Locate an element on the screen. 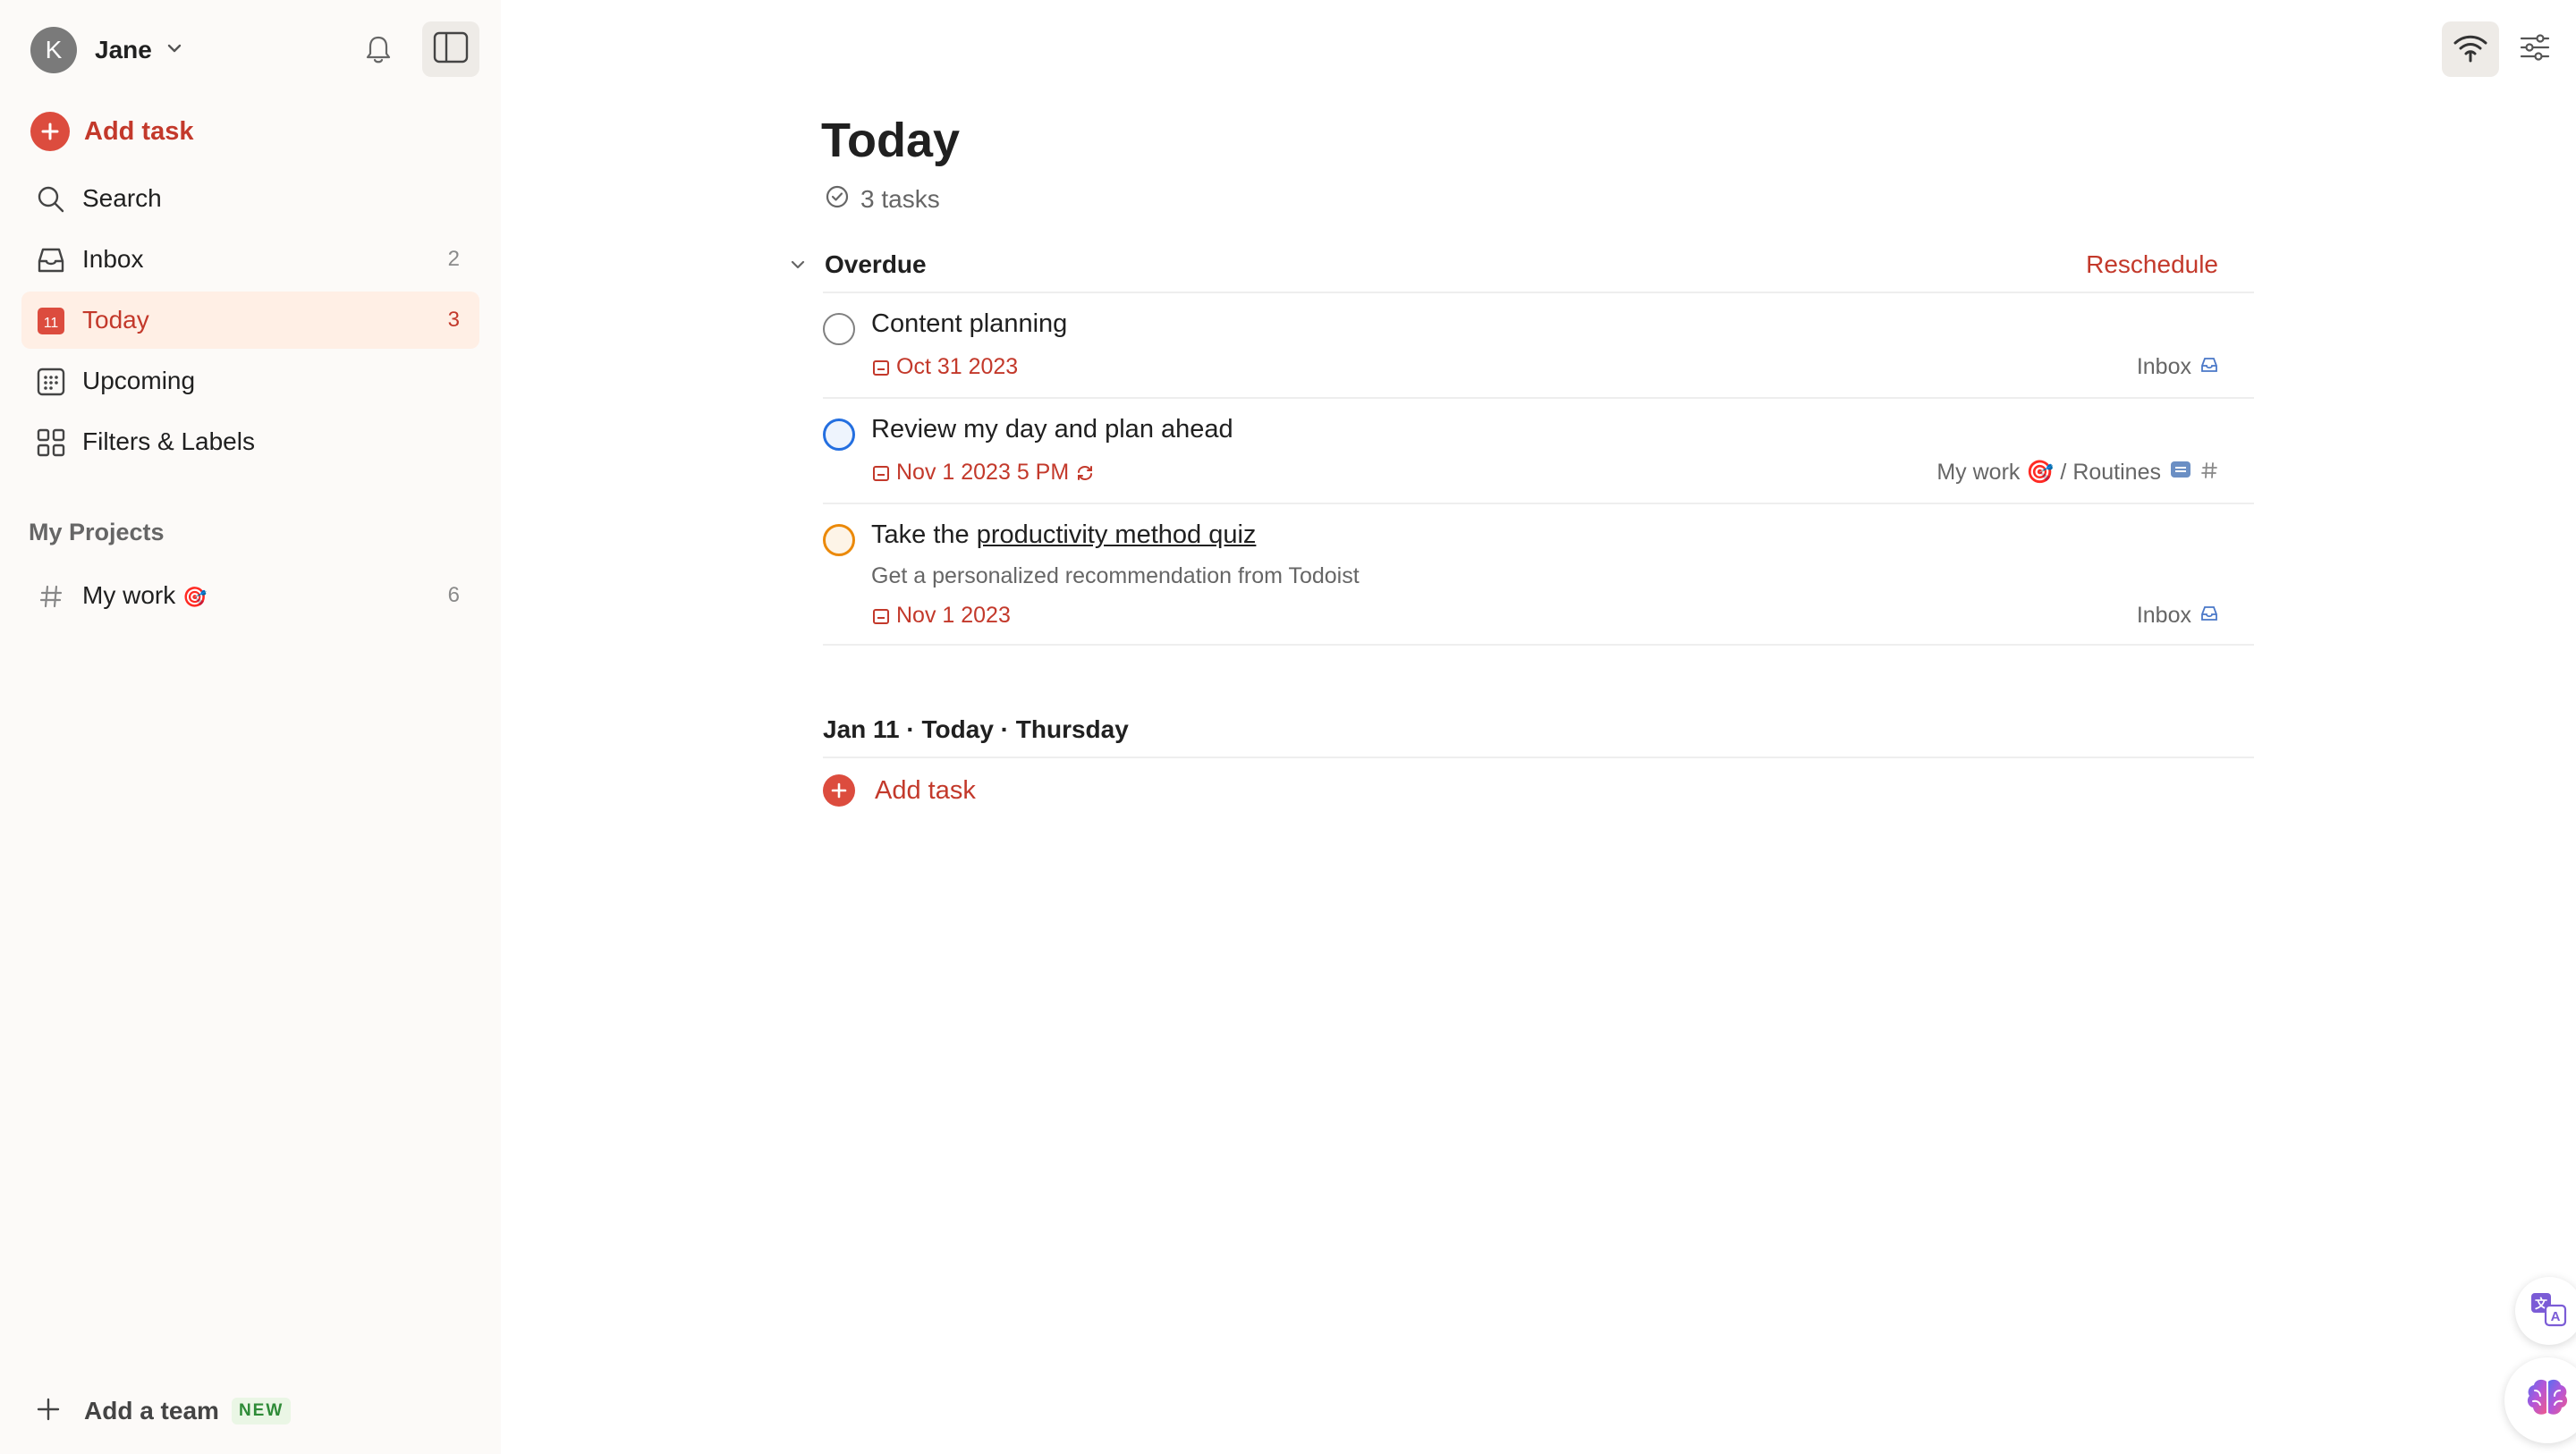  add-task-inline-button: Add task is located at coordinates (899, 790).